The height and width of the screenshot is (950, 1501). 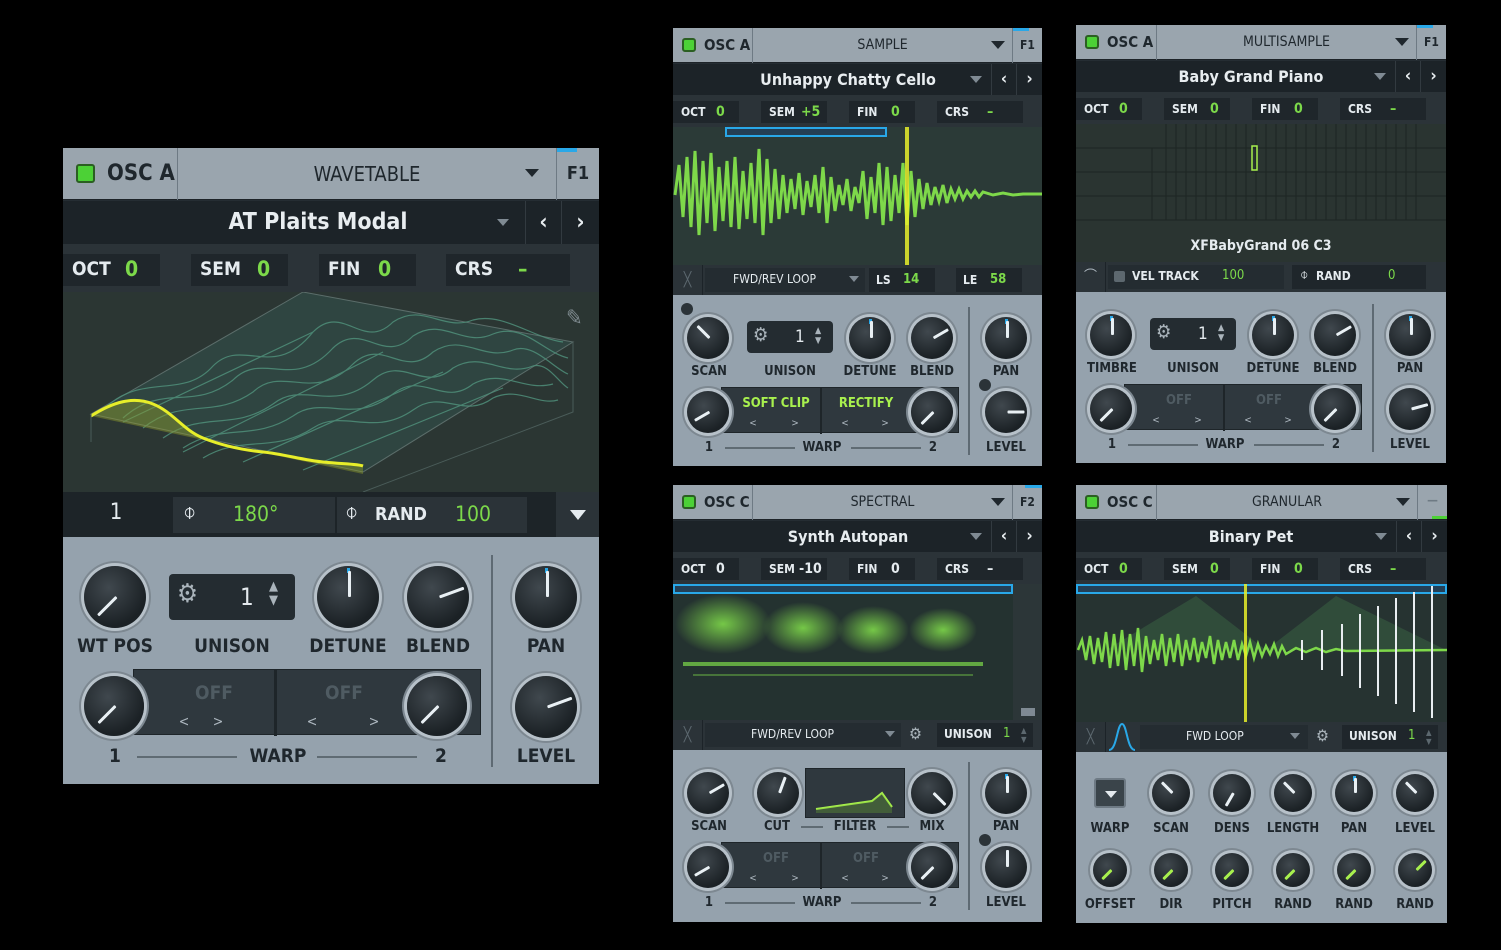 I want to click on warp1-type: SOFT CLIP, so click(x=776, y=403).